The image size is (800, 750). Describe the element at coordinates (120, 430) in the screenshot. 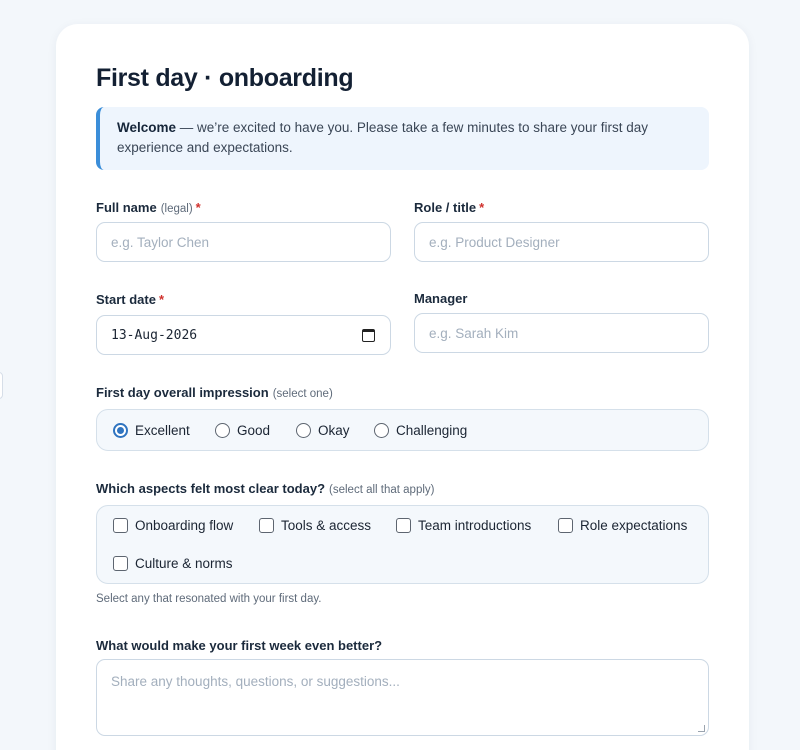

I see `radio-selected-icon` at that location.